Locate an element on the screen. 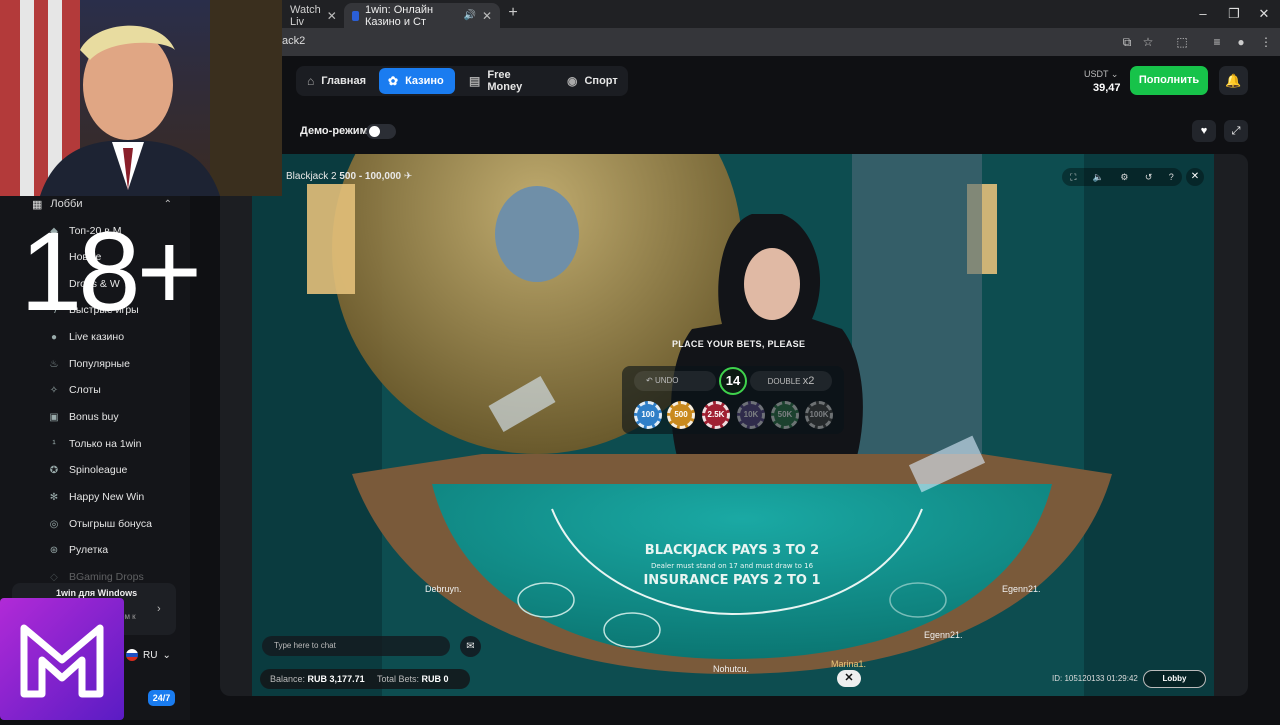  place-bets-prompt: PLACE YOUR BETS, PLEASE is located at coordinates (739, 344).